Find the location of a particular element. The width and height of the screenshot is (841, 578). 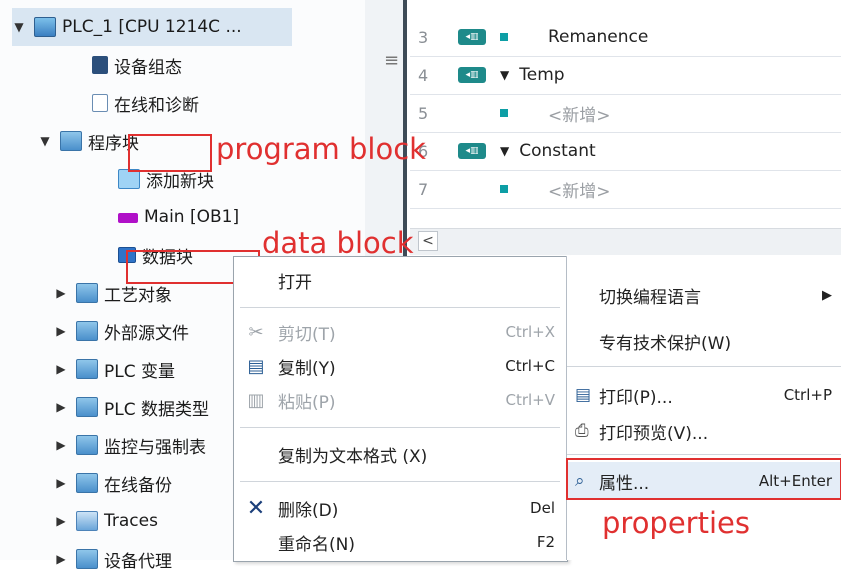

menu-item-open: 打开 is located at coordinates (400, 280).